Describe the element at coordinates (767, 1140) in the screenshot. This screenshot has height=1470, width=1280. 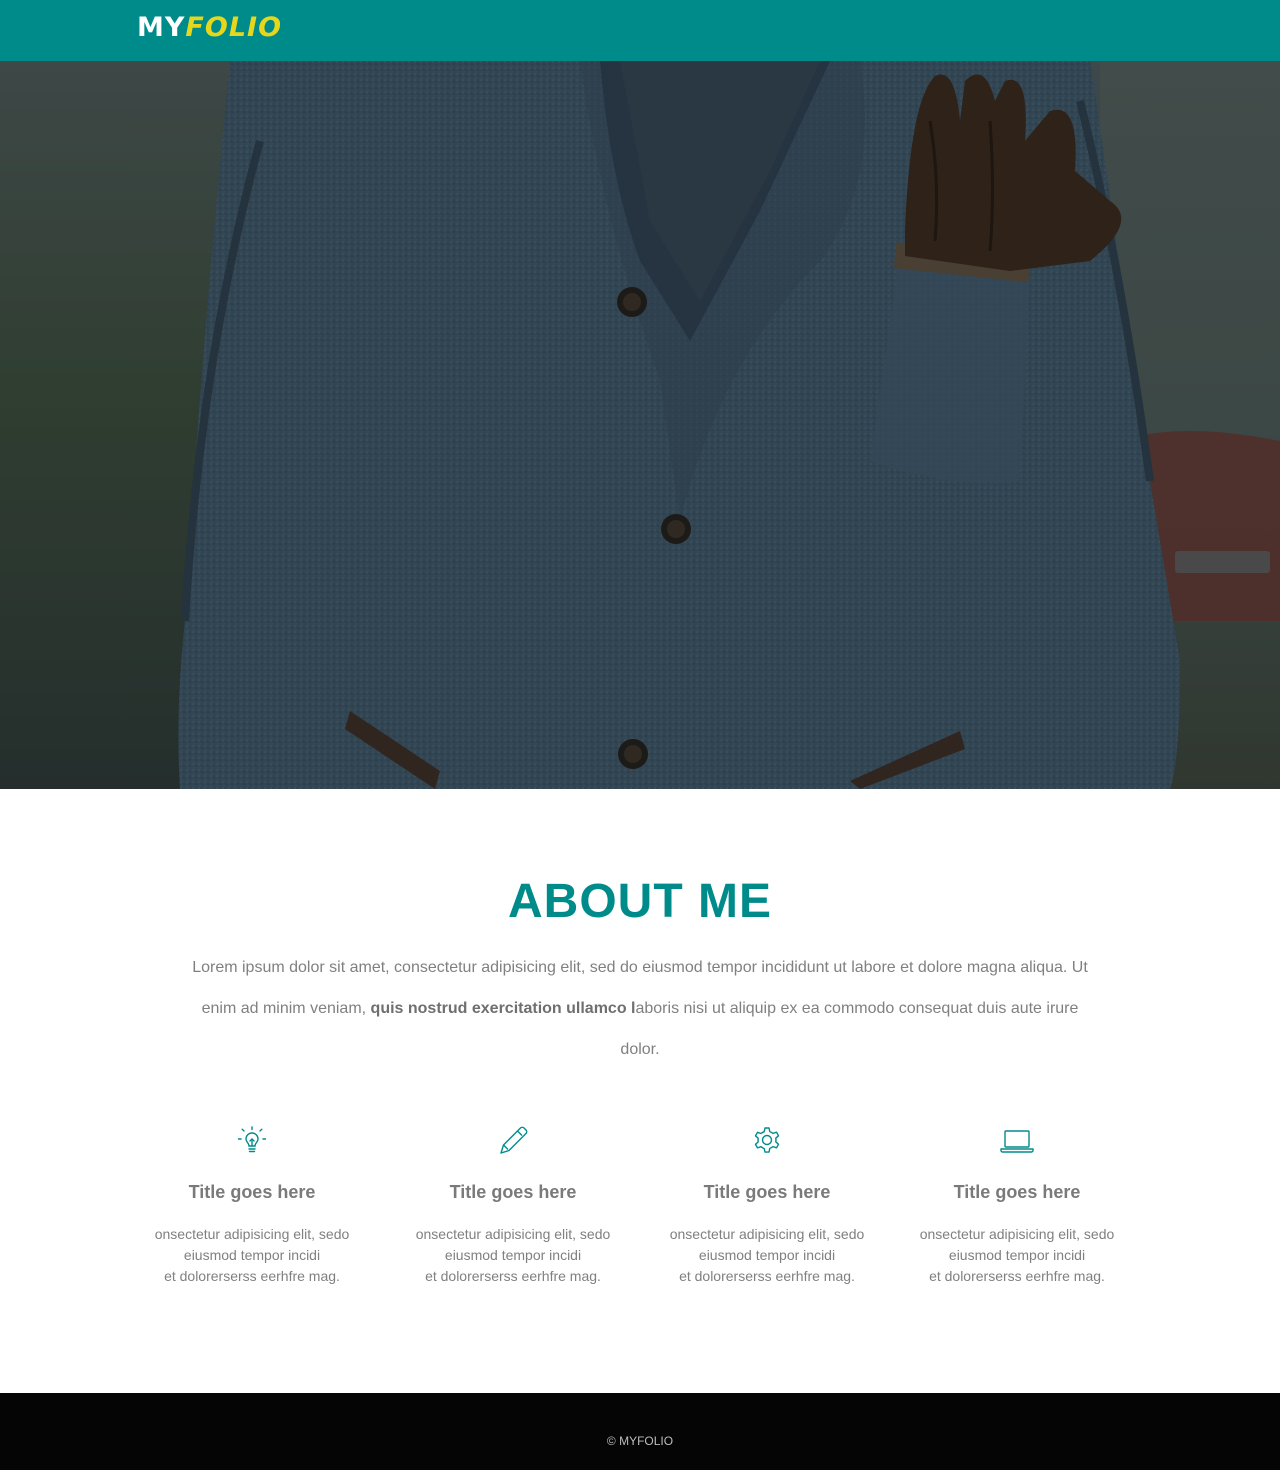
I see `gear-icon` at that location.